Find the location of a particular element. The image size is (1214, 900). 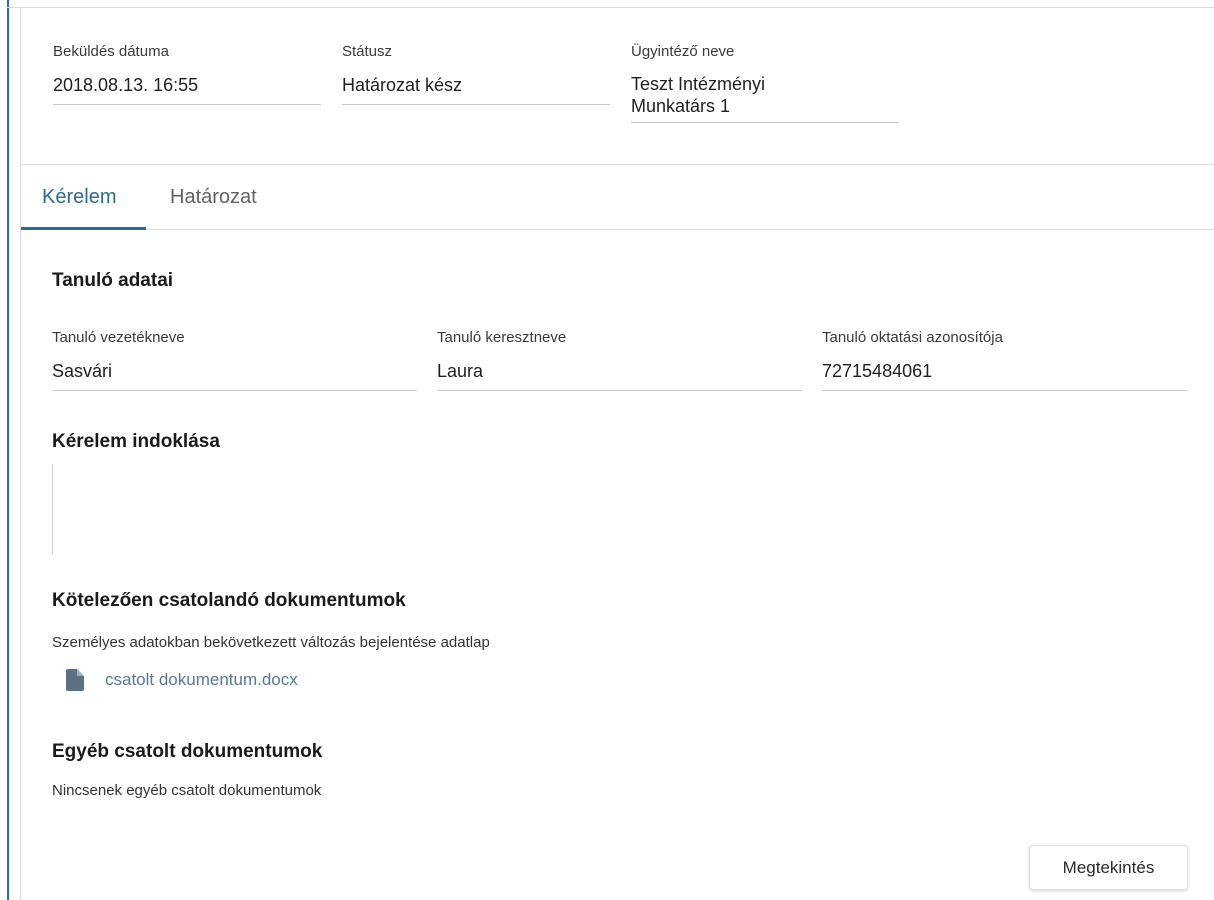

tab-bar: Kérelem Határozat is located at coordinates (617, 197).